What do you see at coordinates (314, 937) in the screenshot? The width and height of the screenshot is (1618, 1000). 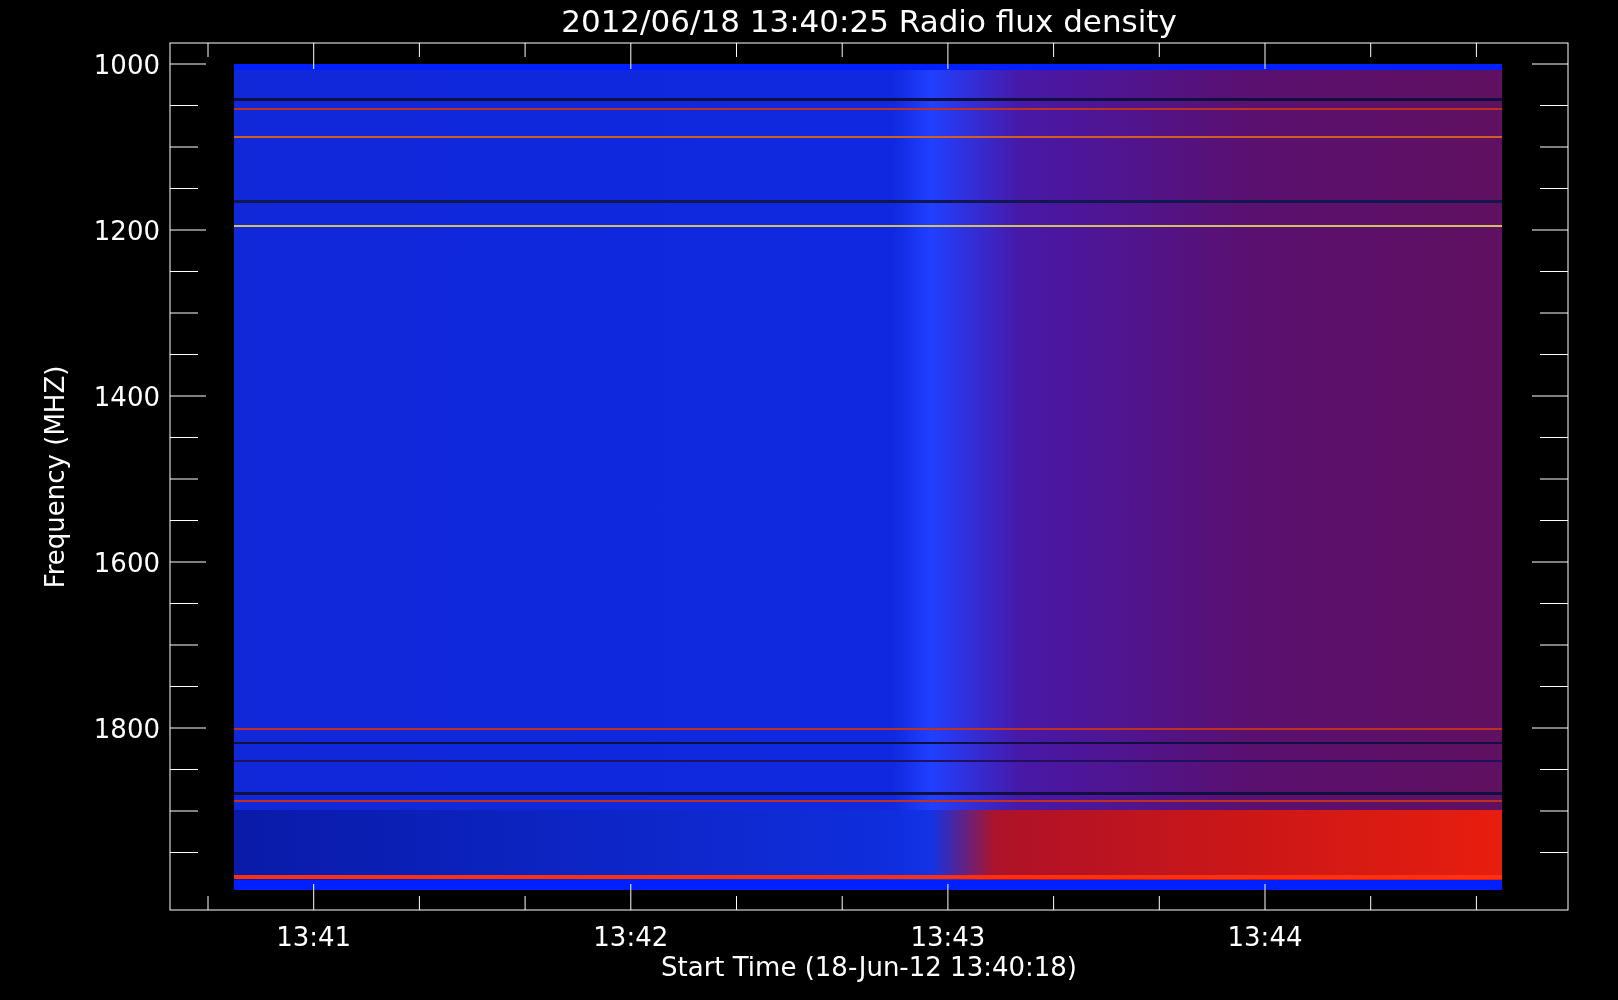 I see `tick-label: 13:41` at bounding box center [314, 937].